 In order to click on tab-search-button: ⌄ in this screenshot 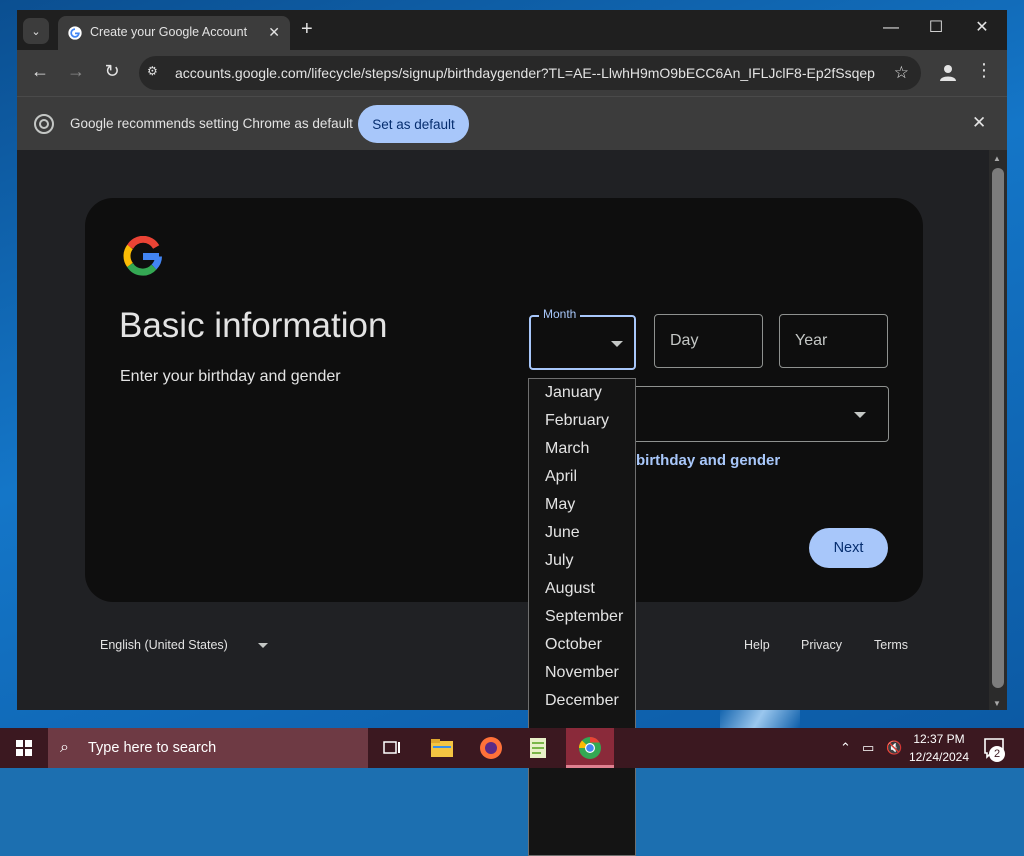, I will do `click(36, 31)`.